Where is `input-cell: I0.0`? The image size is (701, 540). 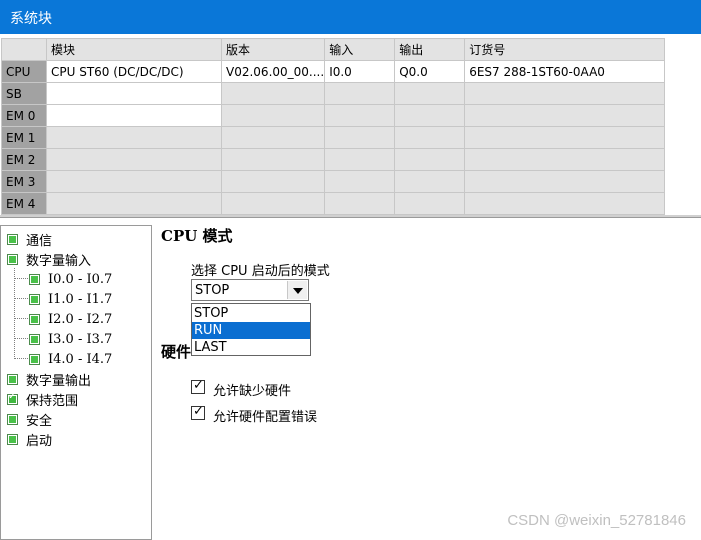 input-cell: I0.0 is located at coordinates (360, 71).